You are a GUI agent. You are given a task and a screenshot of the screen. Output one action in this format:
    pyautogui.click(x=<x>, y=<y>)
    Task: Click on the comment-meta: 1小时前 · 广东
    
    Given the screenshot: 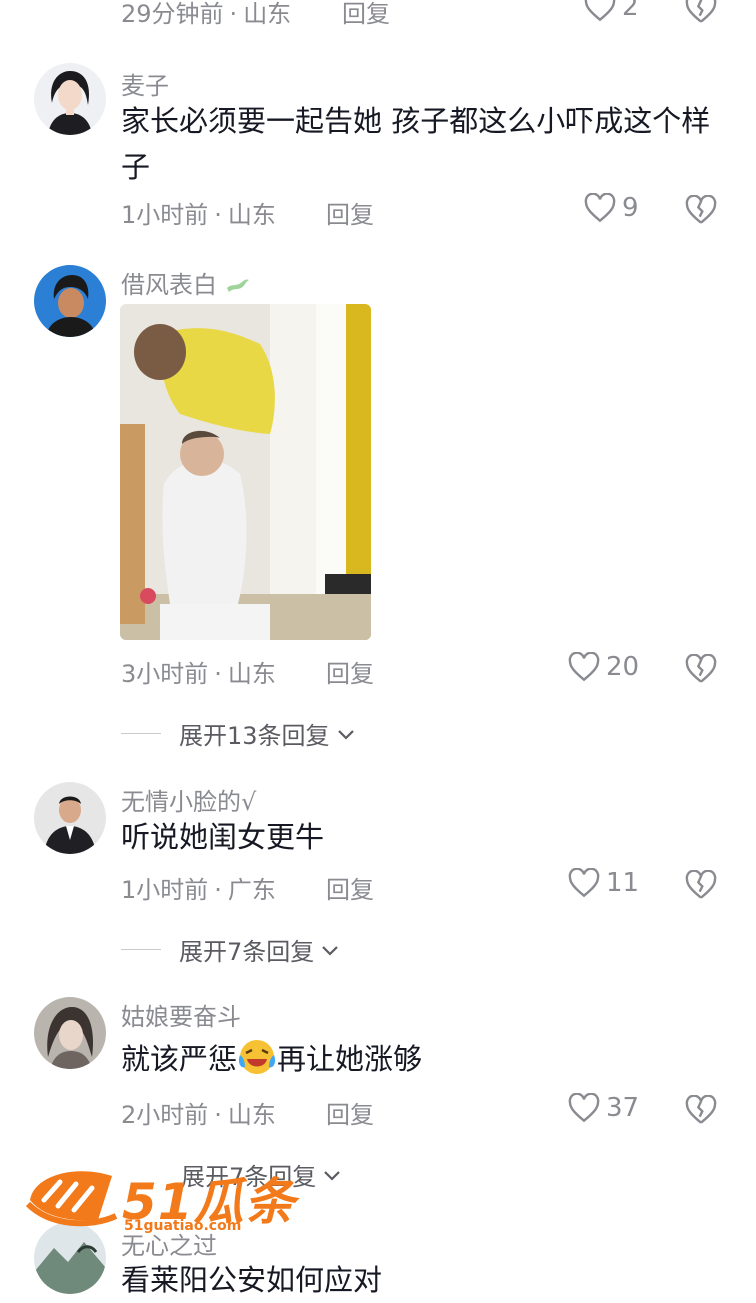 What is the action you would take?
    pyautogui.click(x=198, y=890)
    